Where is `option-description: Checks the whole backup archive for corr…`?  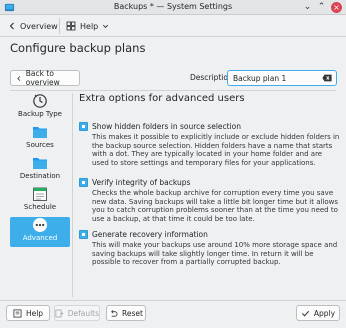
option-description: Checks the whole backup archive for corr… is located at coordinates (215, 206).